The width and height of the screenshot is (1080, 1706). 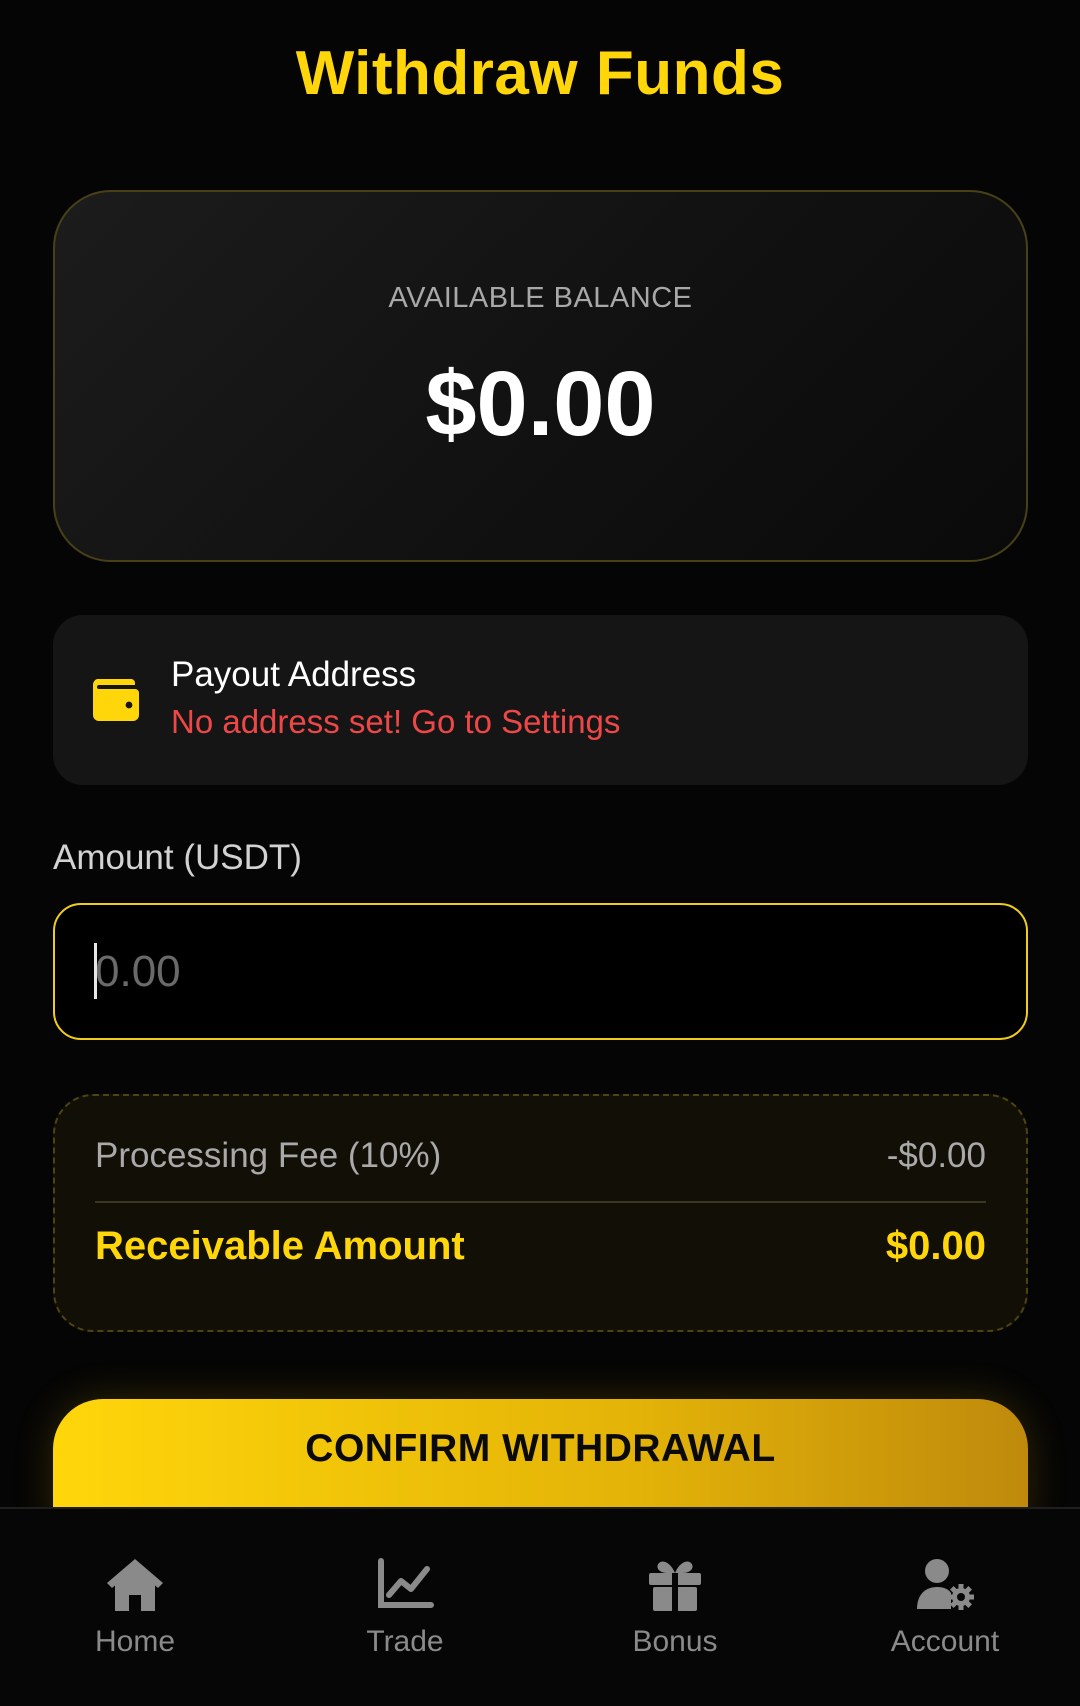 I want to click on processing-fee-label: Processing Fee (10%), so click(x=268, y=1155).